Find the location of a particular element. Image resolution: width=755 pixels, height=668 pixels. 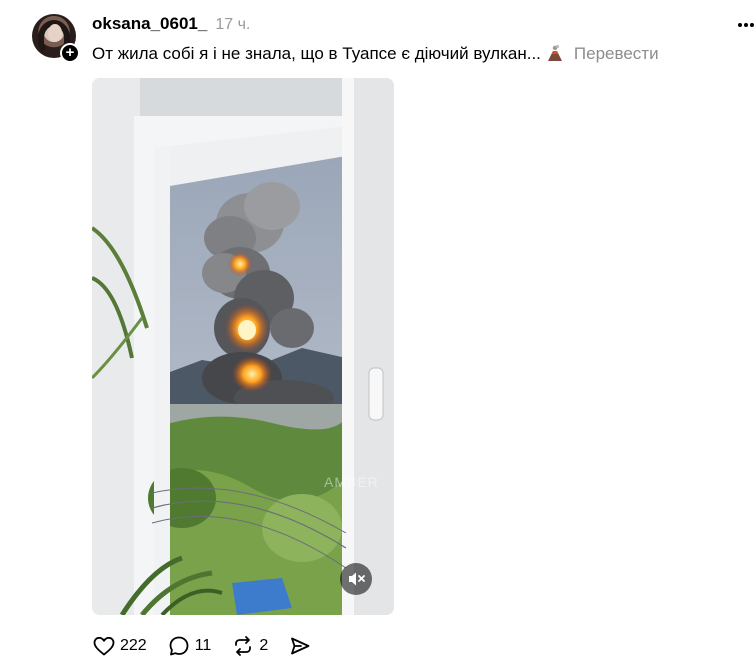

post-header: oksana_0601_ 17 ч. is located at coordinates (171, 26).